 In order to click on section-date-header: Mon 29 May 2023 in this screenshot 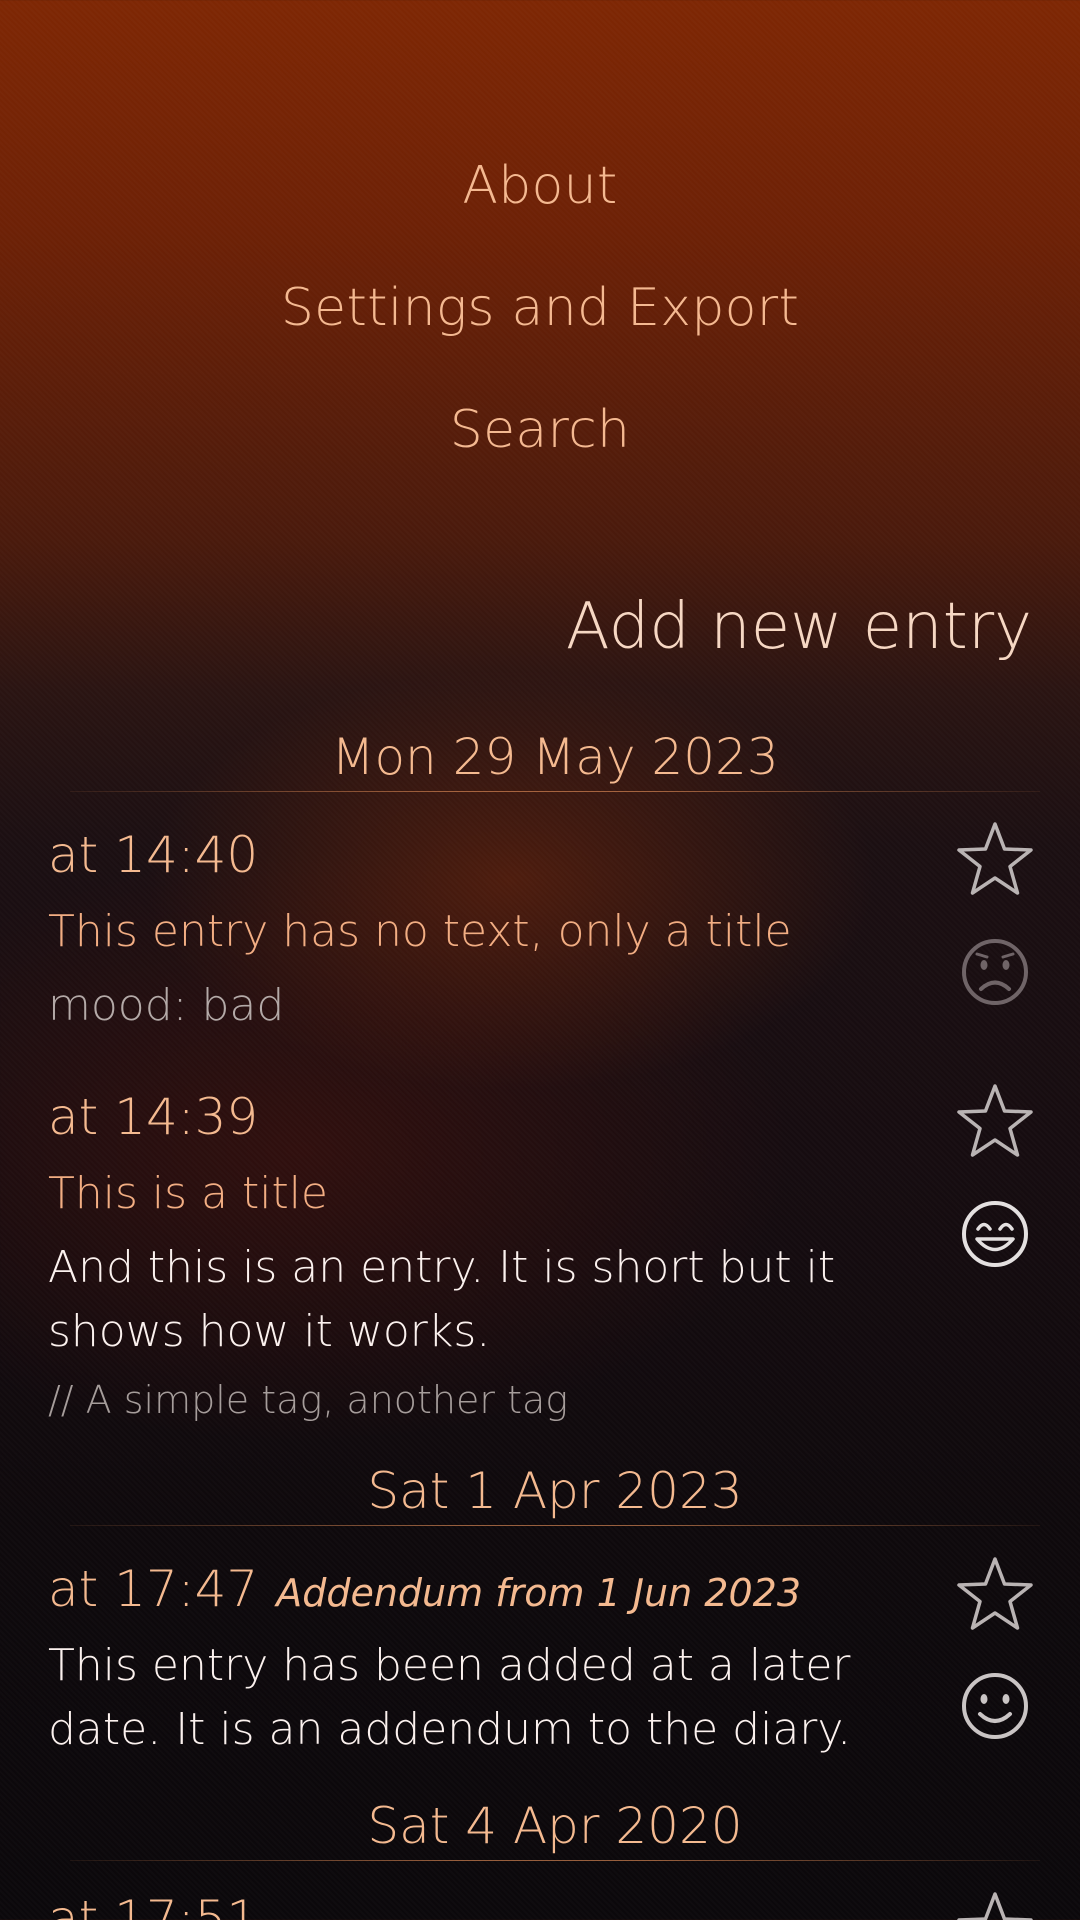, I will do `click(555, 757)`.